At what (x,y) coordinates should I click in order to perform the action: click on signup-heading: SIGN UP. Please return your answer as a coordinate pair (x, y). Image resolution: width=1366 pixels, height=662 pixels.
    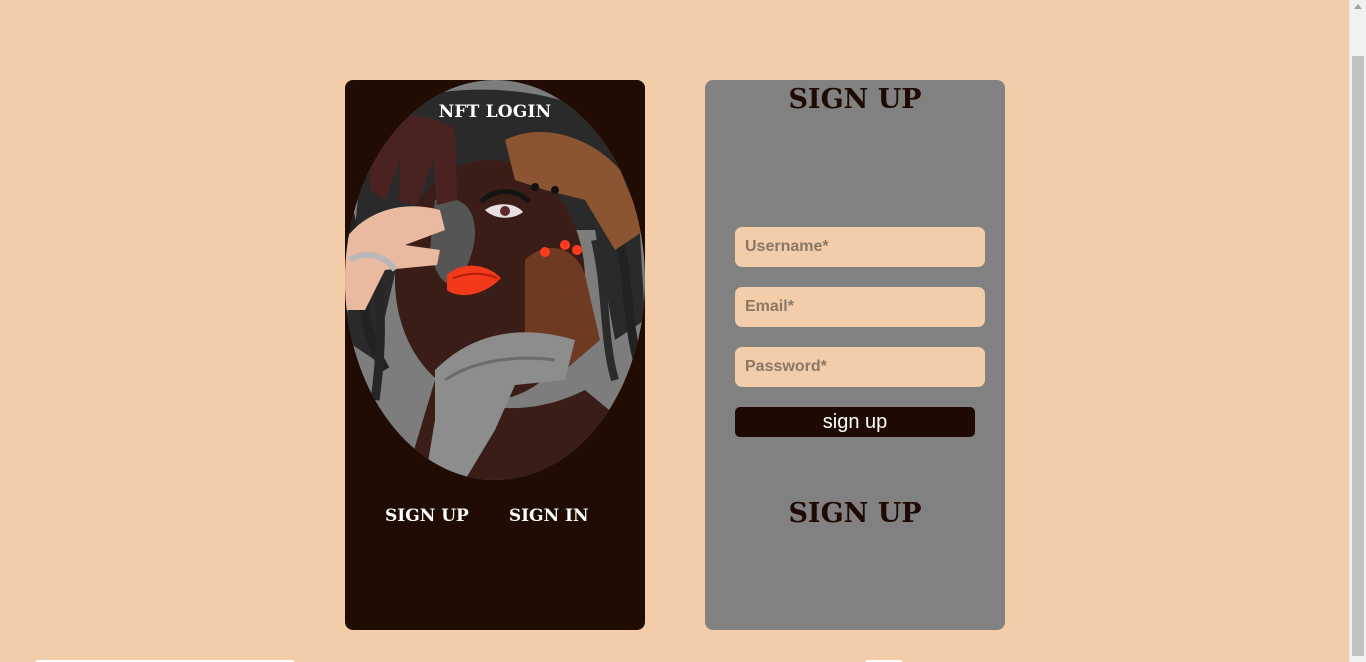
    Looking at the image, I should click on (855, 99).